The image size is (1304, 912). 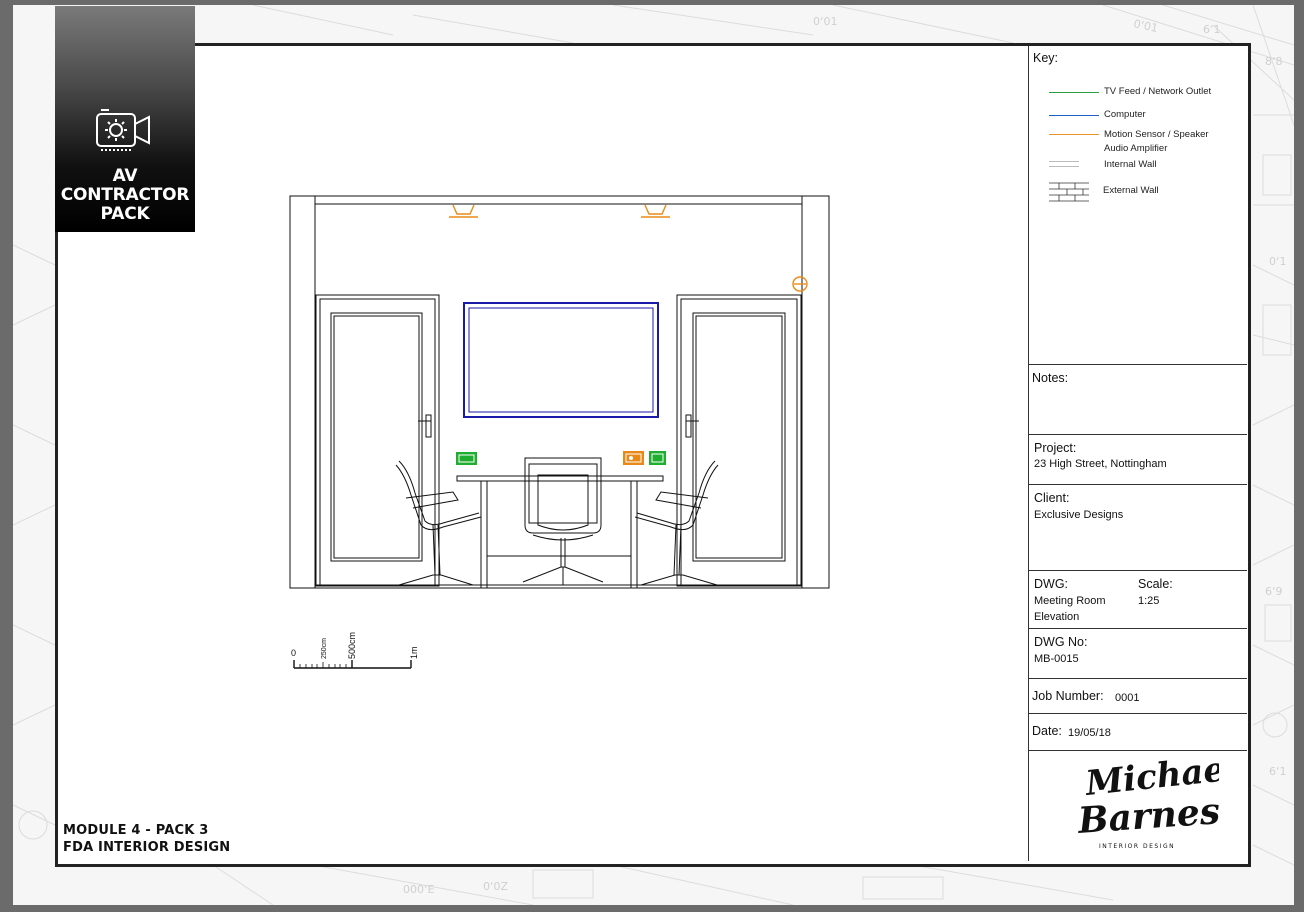 What do you see at coordinates (324, 648) in the screenshot?
I see `scale-tick-250: 250cm` at bounding box center [324, 648].